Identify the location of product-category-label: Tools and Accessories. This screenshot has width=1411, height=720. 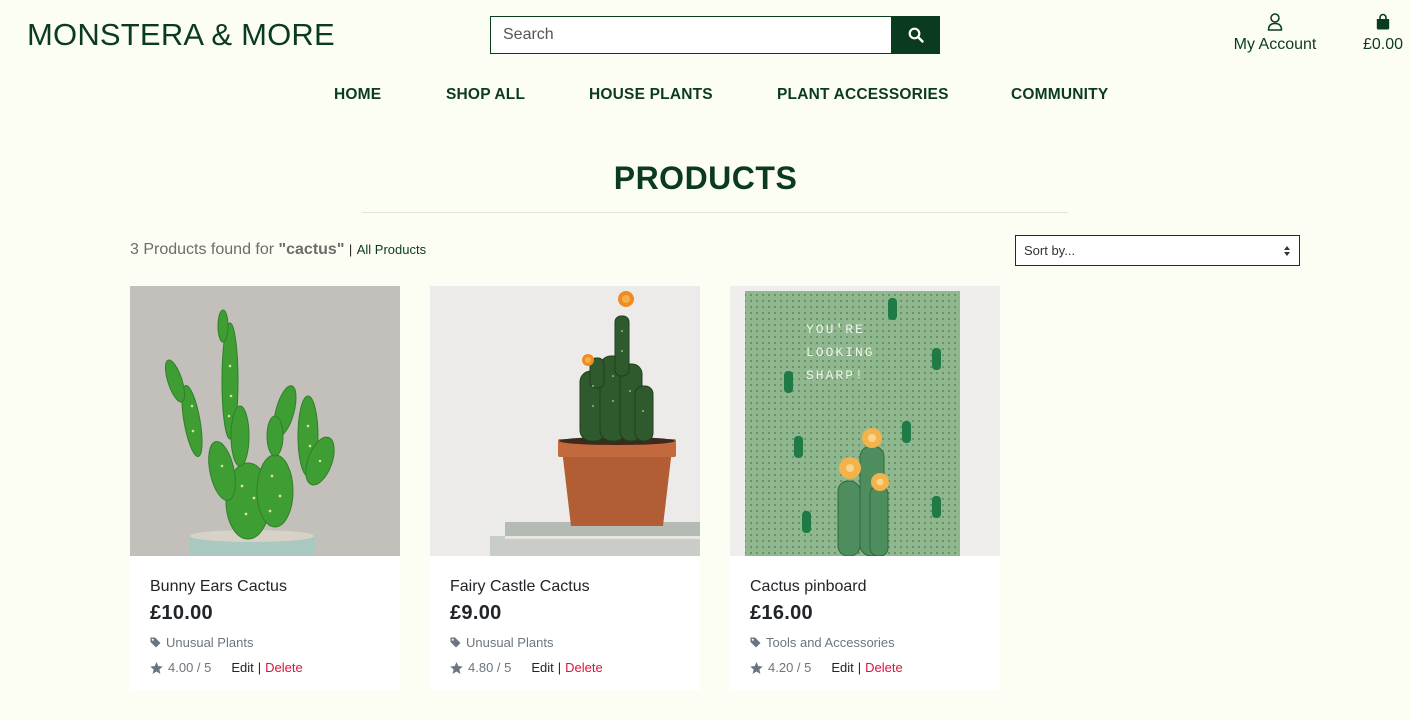
(830, 642).